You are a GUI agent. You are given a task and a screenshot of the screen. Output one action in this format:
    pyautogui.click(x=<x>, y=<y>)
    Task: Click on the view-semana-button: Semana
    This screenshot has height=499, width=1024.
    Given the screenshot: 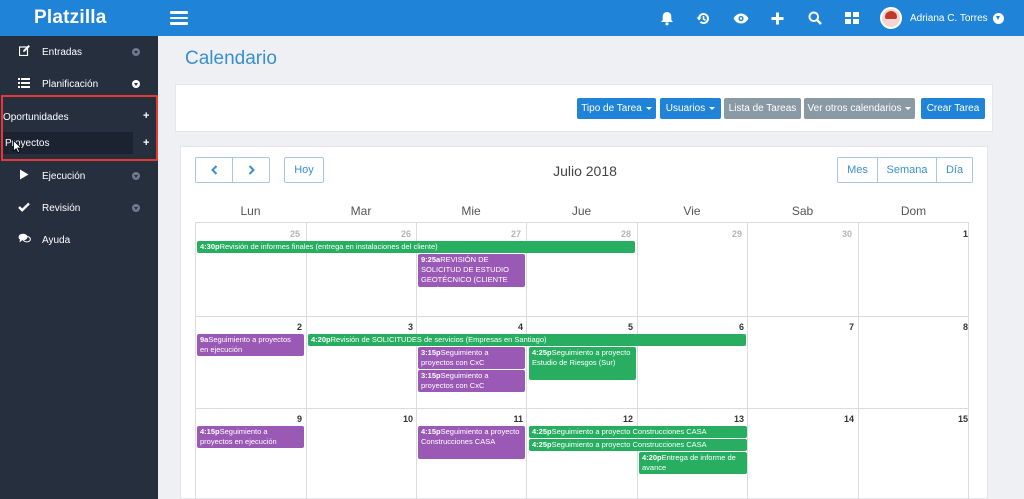 What is the action you would take?
    pyautogui.click(x=907, y=170)
    